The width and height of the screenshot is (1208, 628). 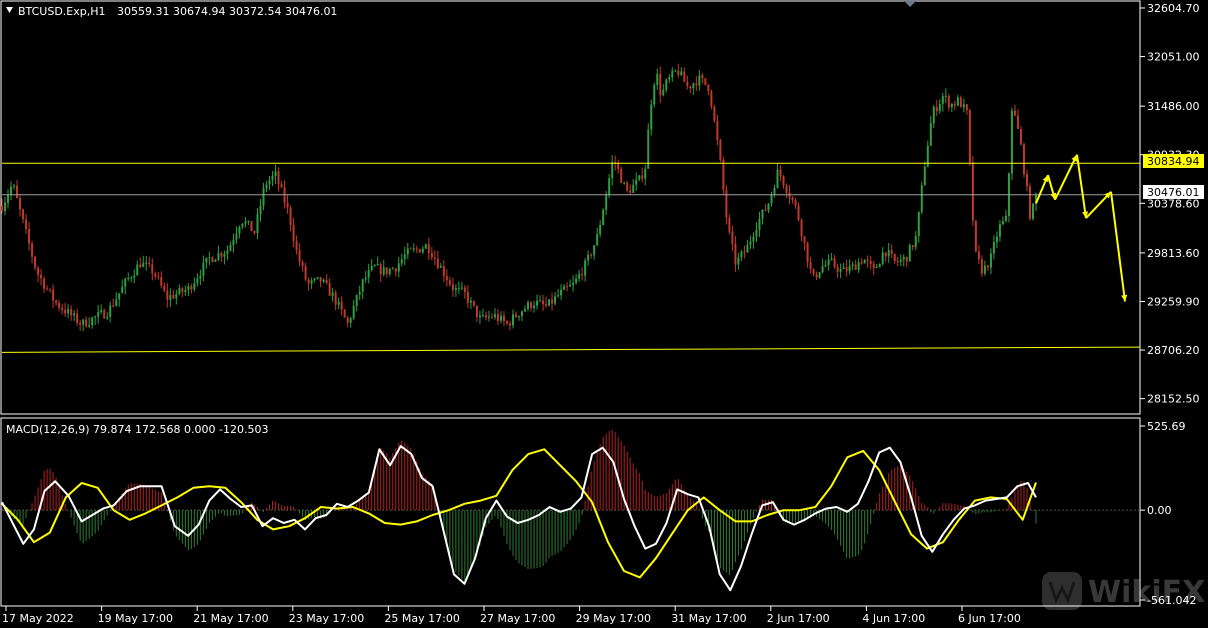 I want to click on time-axis-label: 21 May 17:00, so click(x=230, y=618).